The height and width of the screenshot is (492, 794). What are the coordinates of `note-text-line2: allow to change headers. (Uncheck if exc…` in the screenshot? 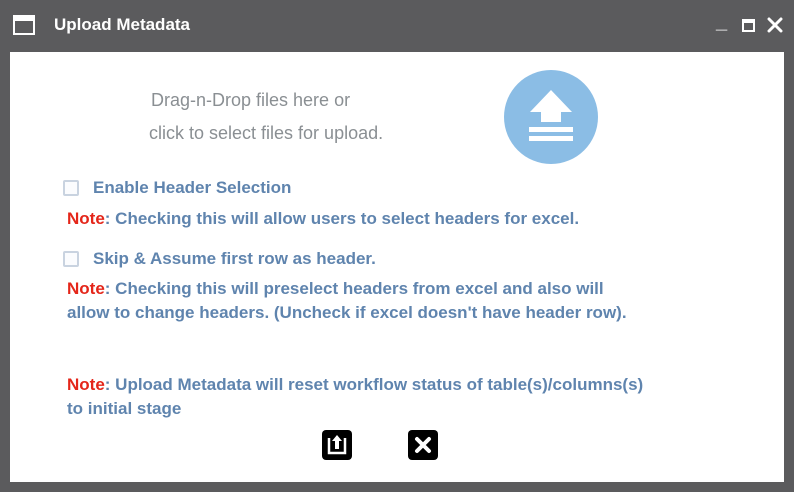 It's located at (347, 312).